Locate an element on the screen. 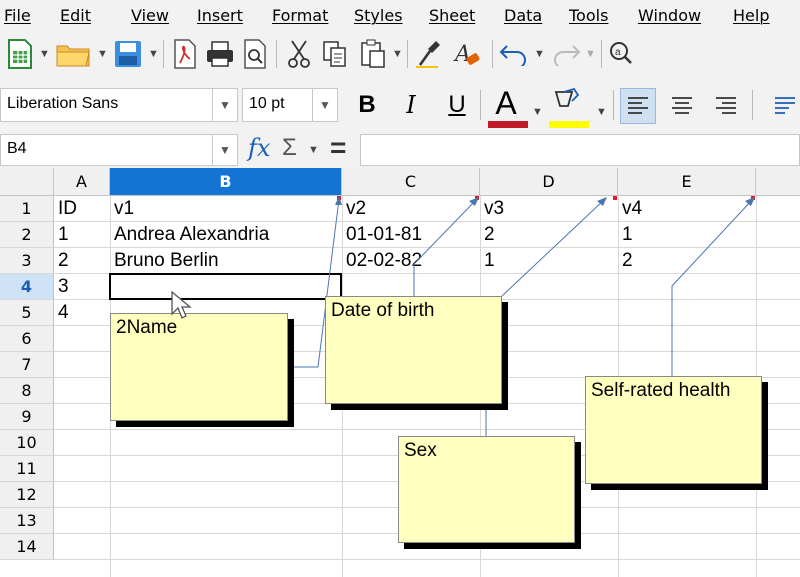  comment-note-sex: Sex is located at coordinates (486, 489).